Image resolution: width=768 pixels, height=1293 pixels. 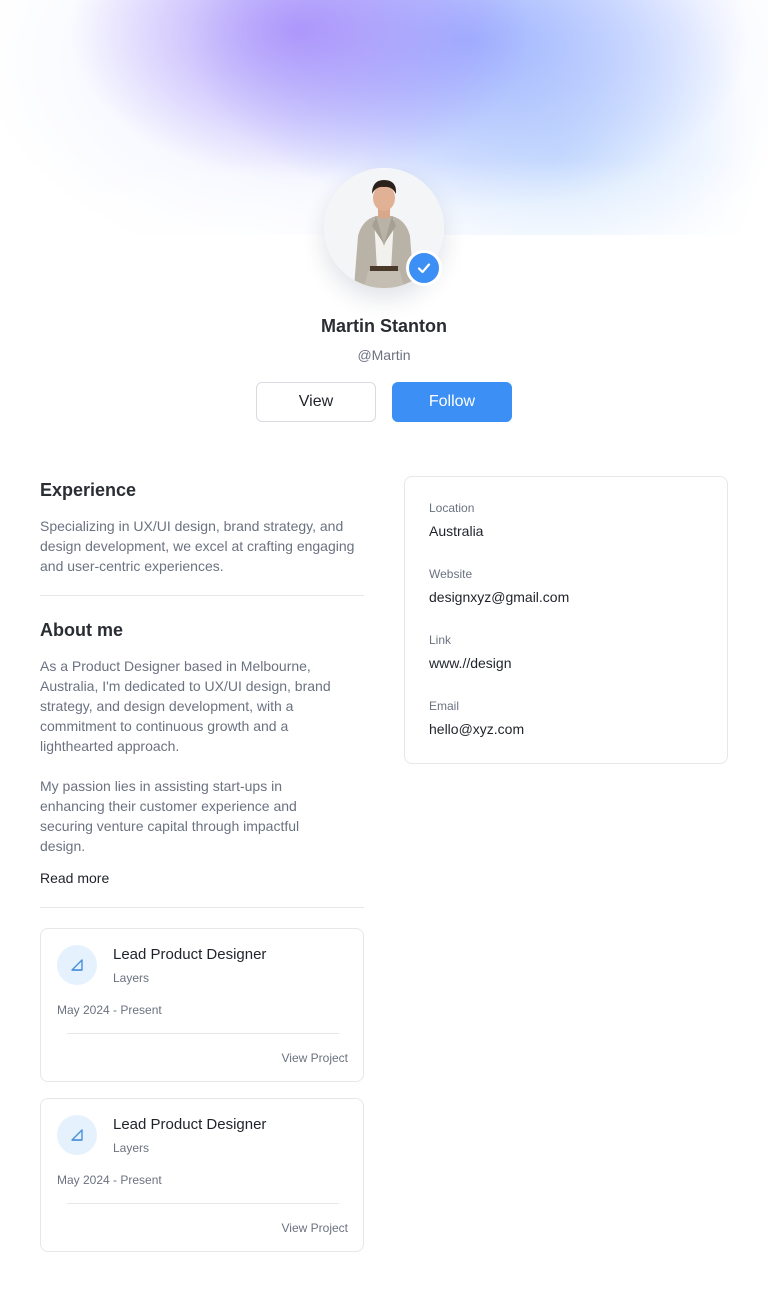 I want to click on info-link: Link www.//design, so click(x=470, y=652).